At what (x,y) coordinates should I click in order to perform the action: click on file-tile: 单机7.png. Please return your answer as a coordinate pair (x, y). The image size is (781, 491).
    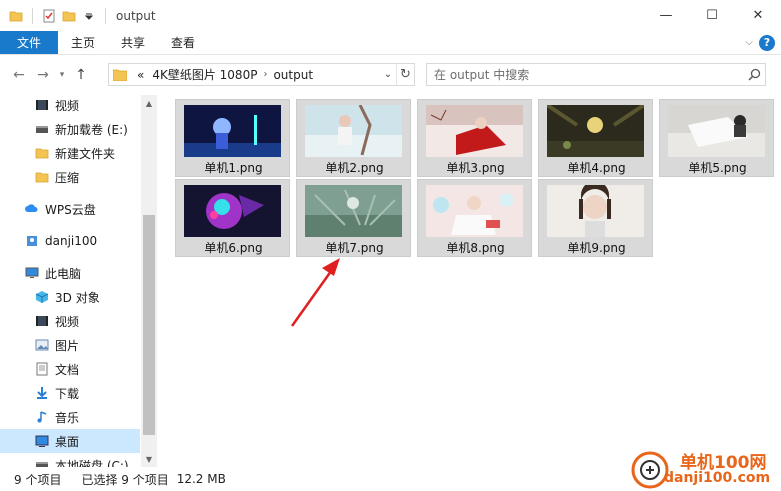
    Looking at the image, I should click on (353, 218).